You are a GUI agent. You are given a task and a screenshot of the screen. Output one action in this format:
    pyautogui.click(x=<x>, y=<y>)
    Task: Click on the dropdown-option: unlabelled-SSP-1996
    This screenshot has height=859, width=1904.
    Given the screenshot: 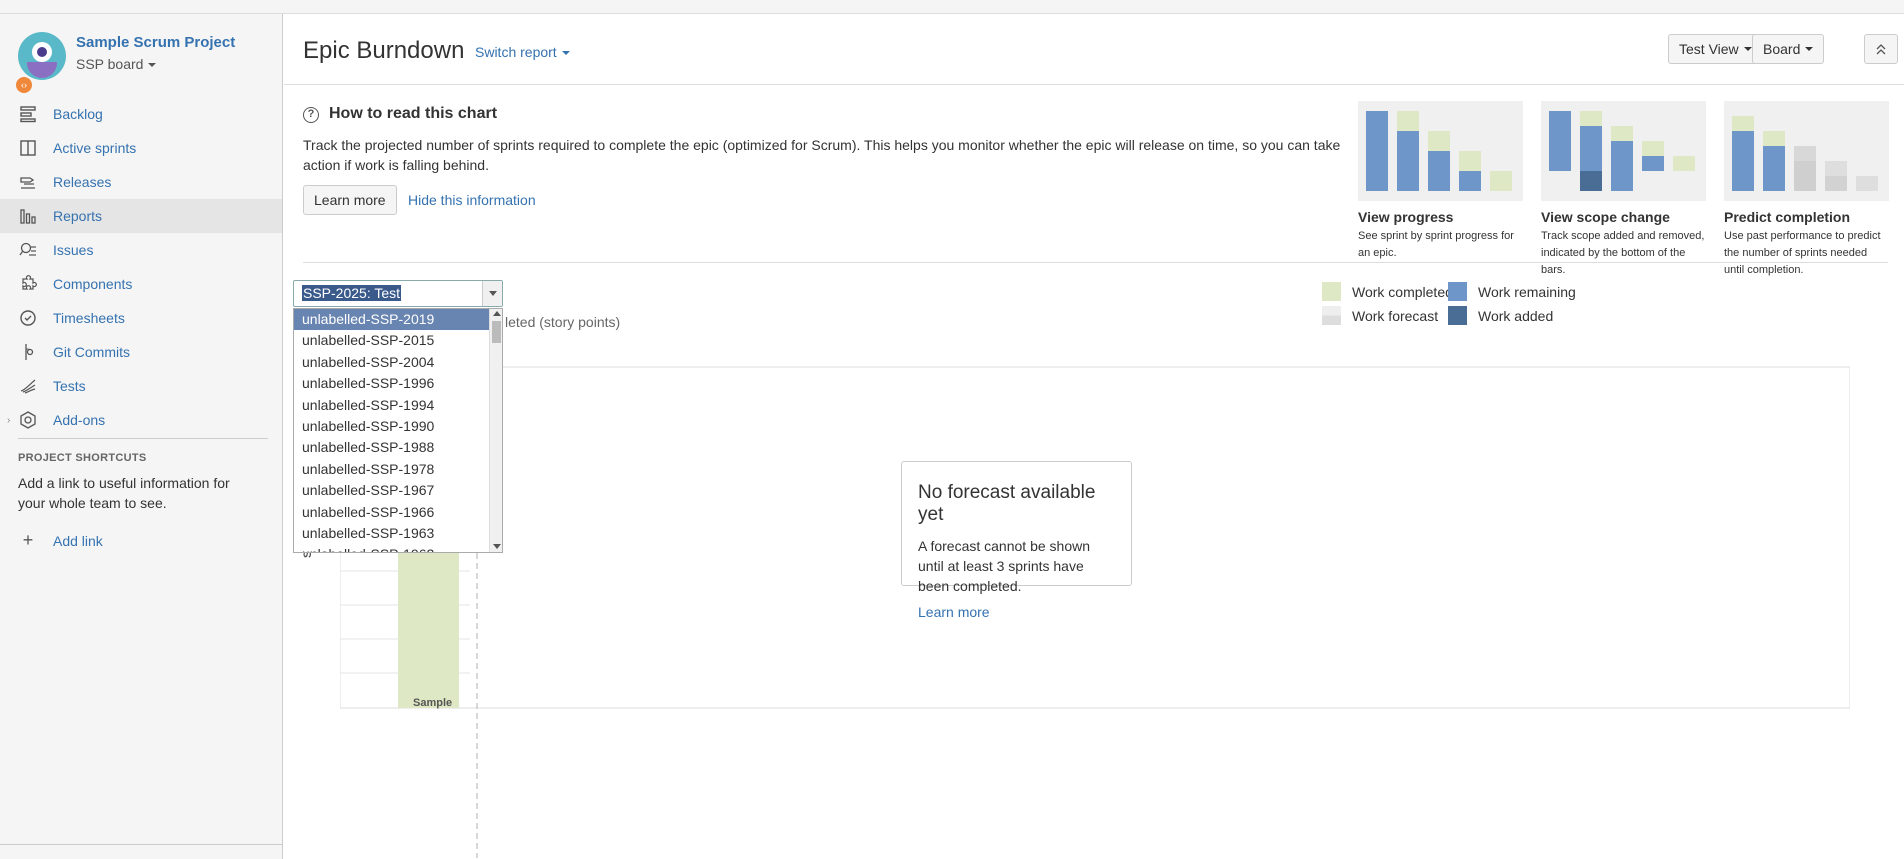 What is the action you would take?
    pyautogui.click(x=398, y=383)
    